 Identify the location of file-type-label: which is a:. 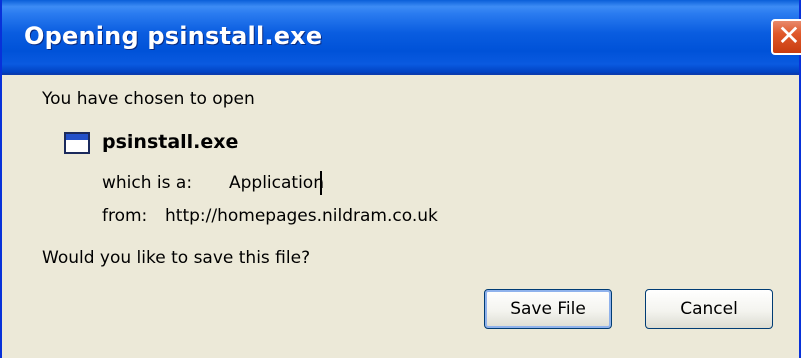
(147, 183).